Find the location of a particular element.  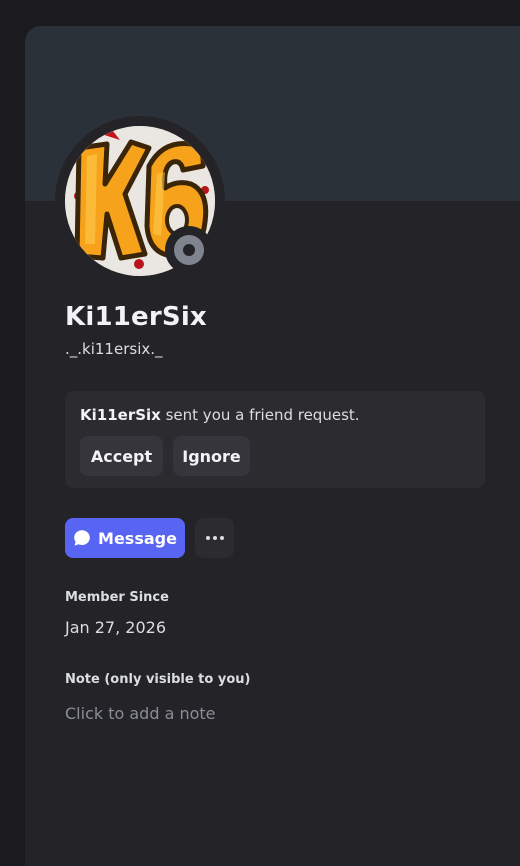

more-options-button is located at coordinates (214, 538).